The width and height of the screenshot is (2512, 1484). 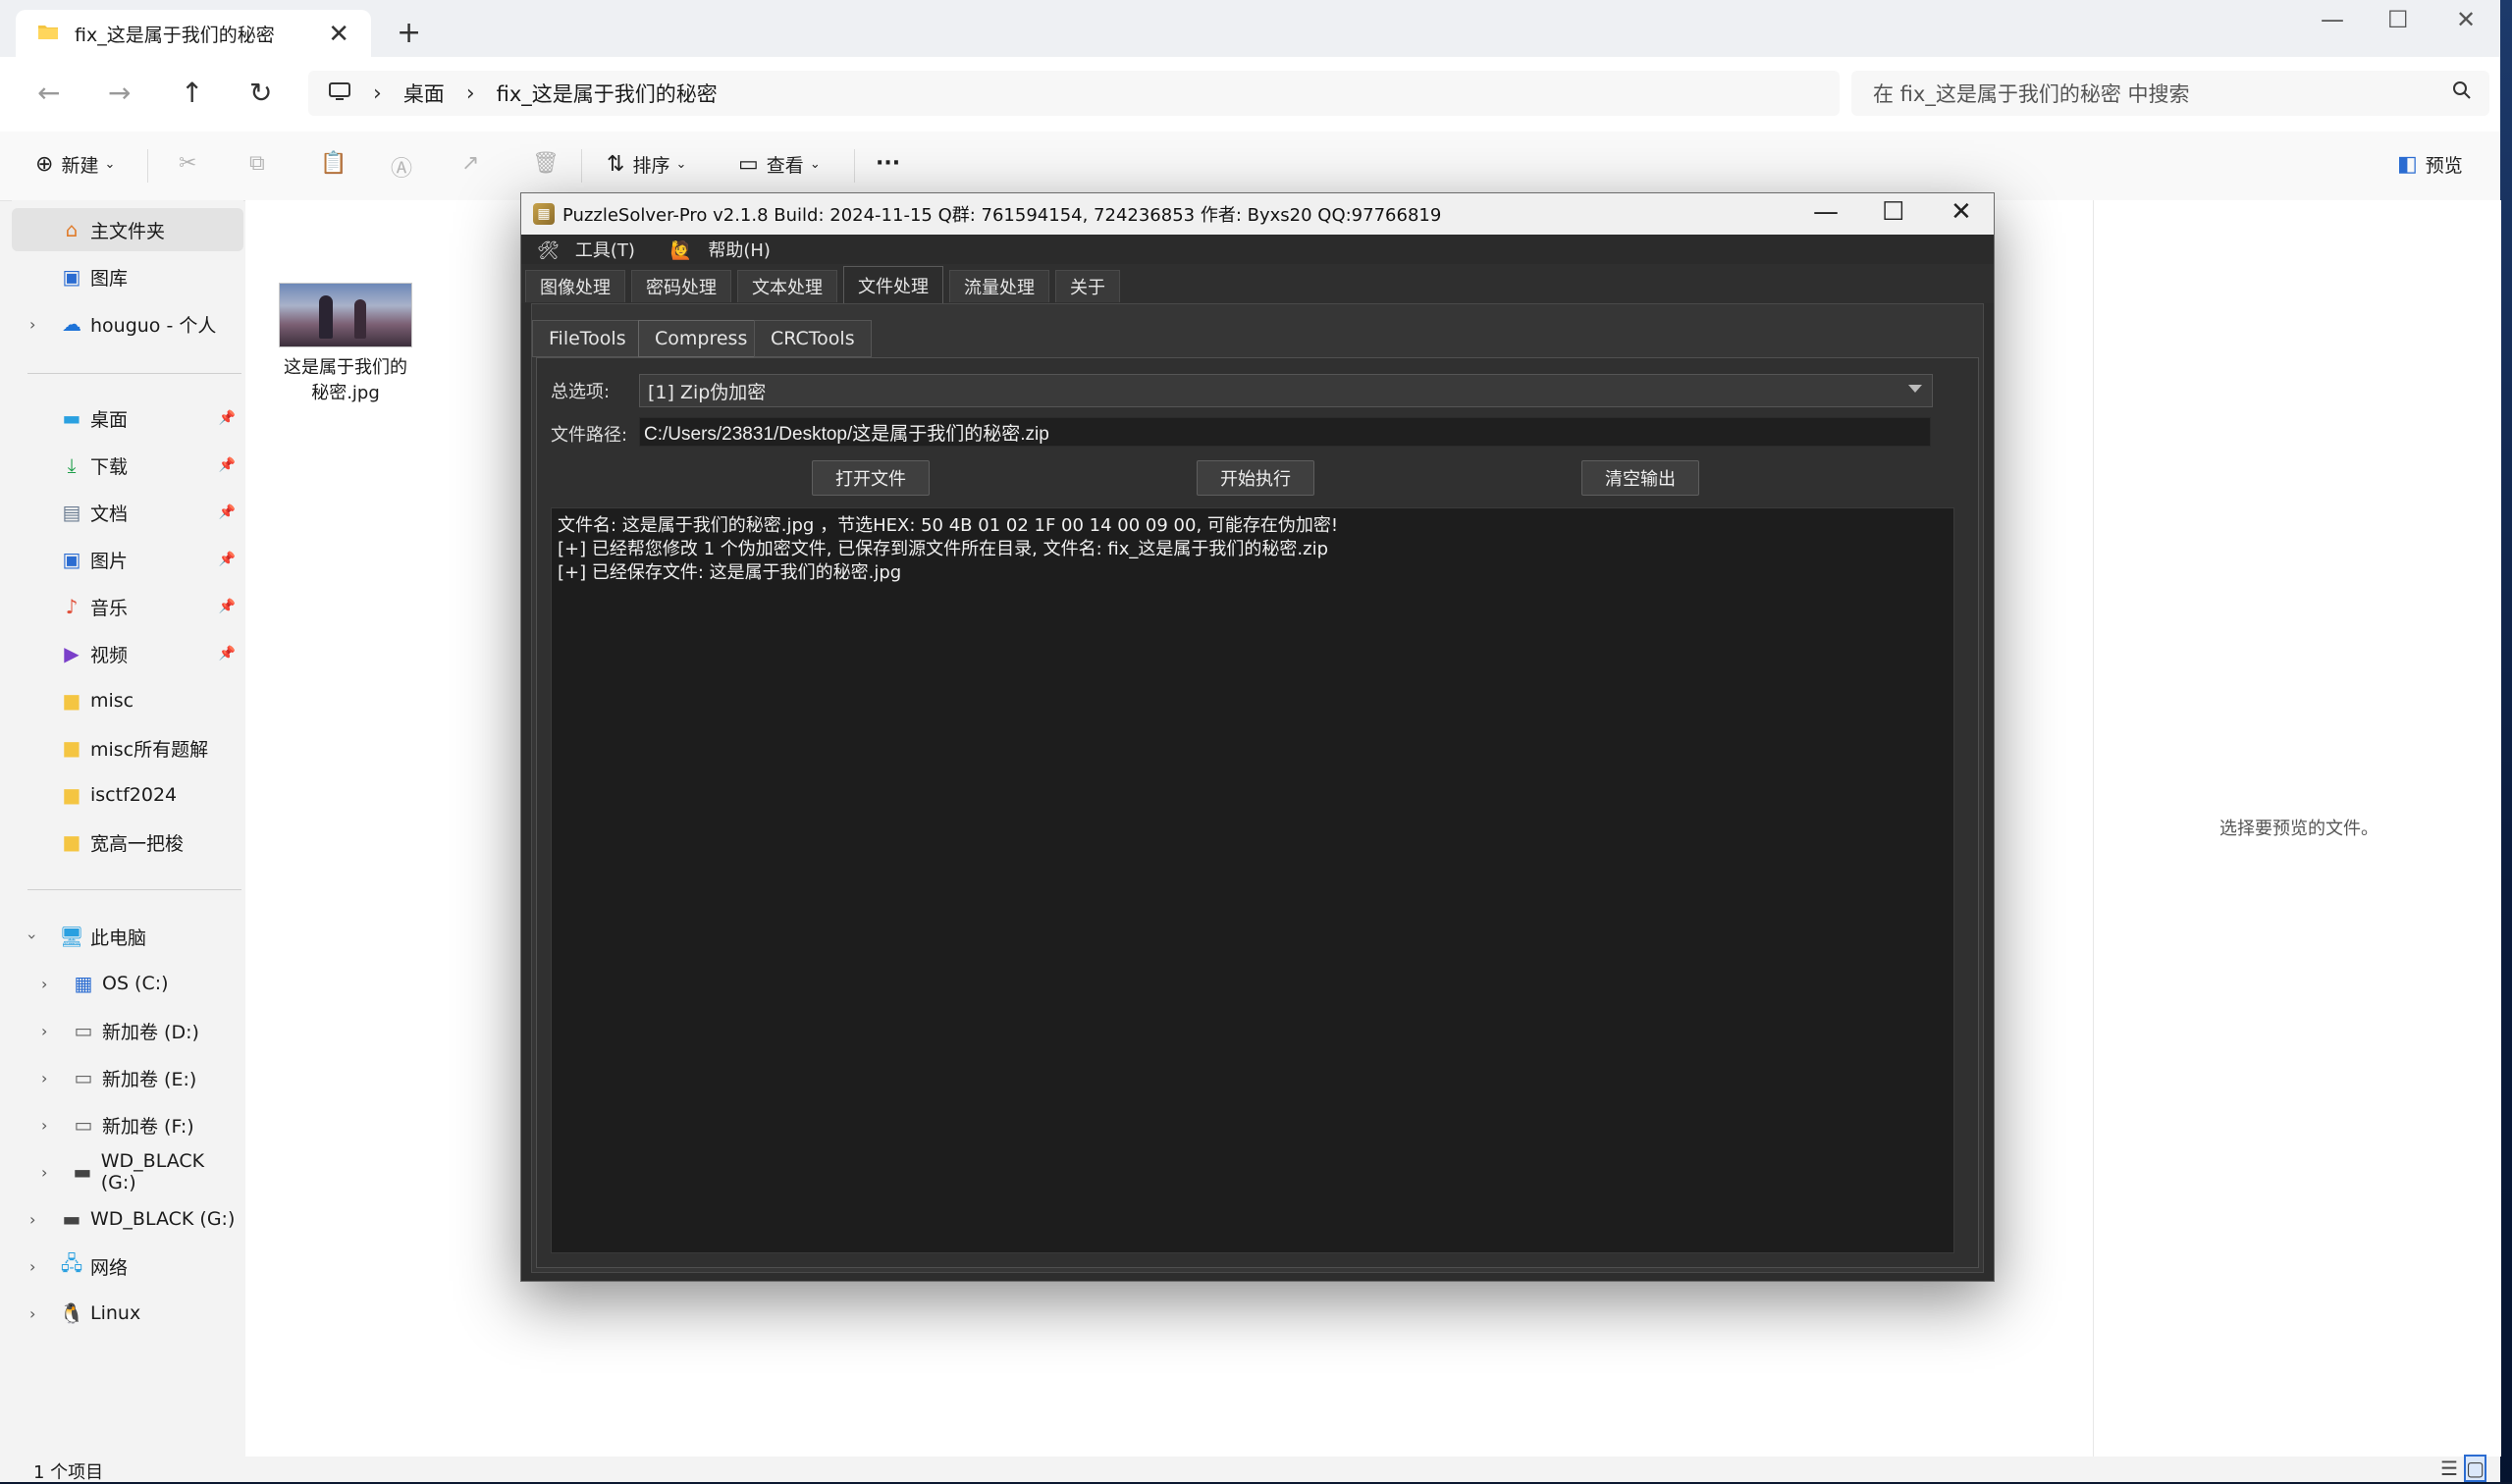 I want to click on share-icon: ↗, so click(x=470, y=163).